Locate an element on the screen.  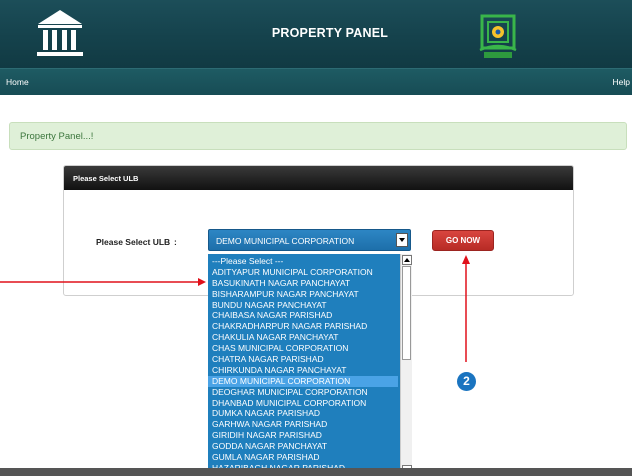
ulb-select: DEMO MUNICIPAL CORPORATION is located at coordinates (309, 240).